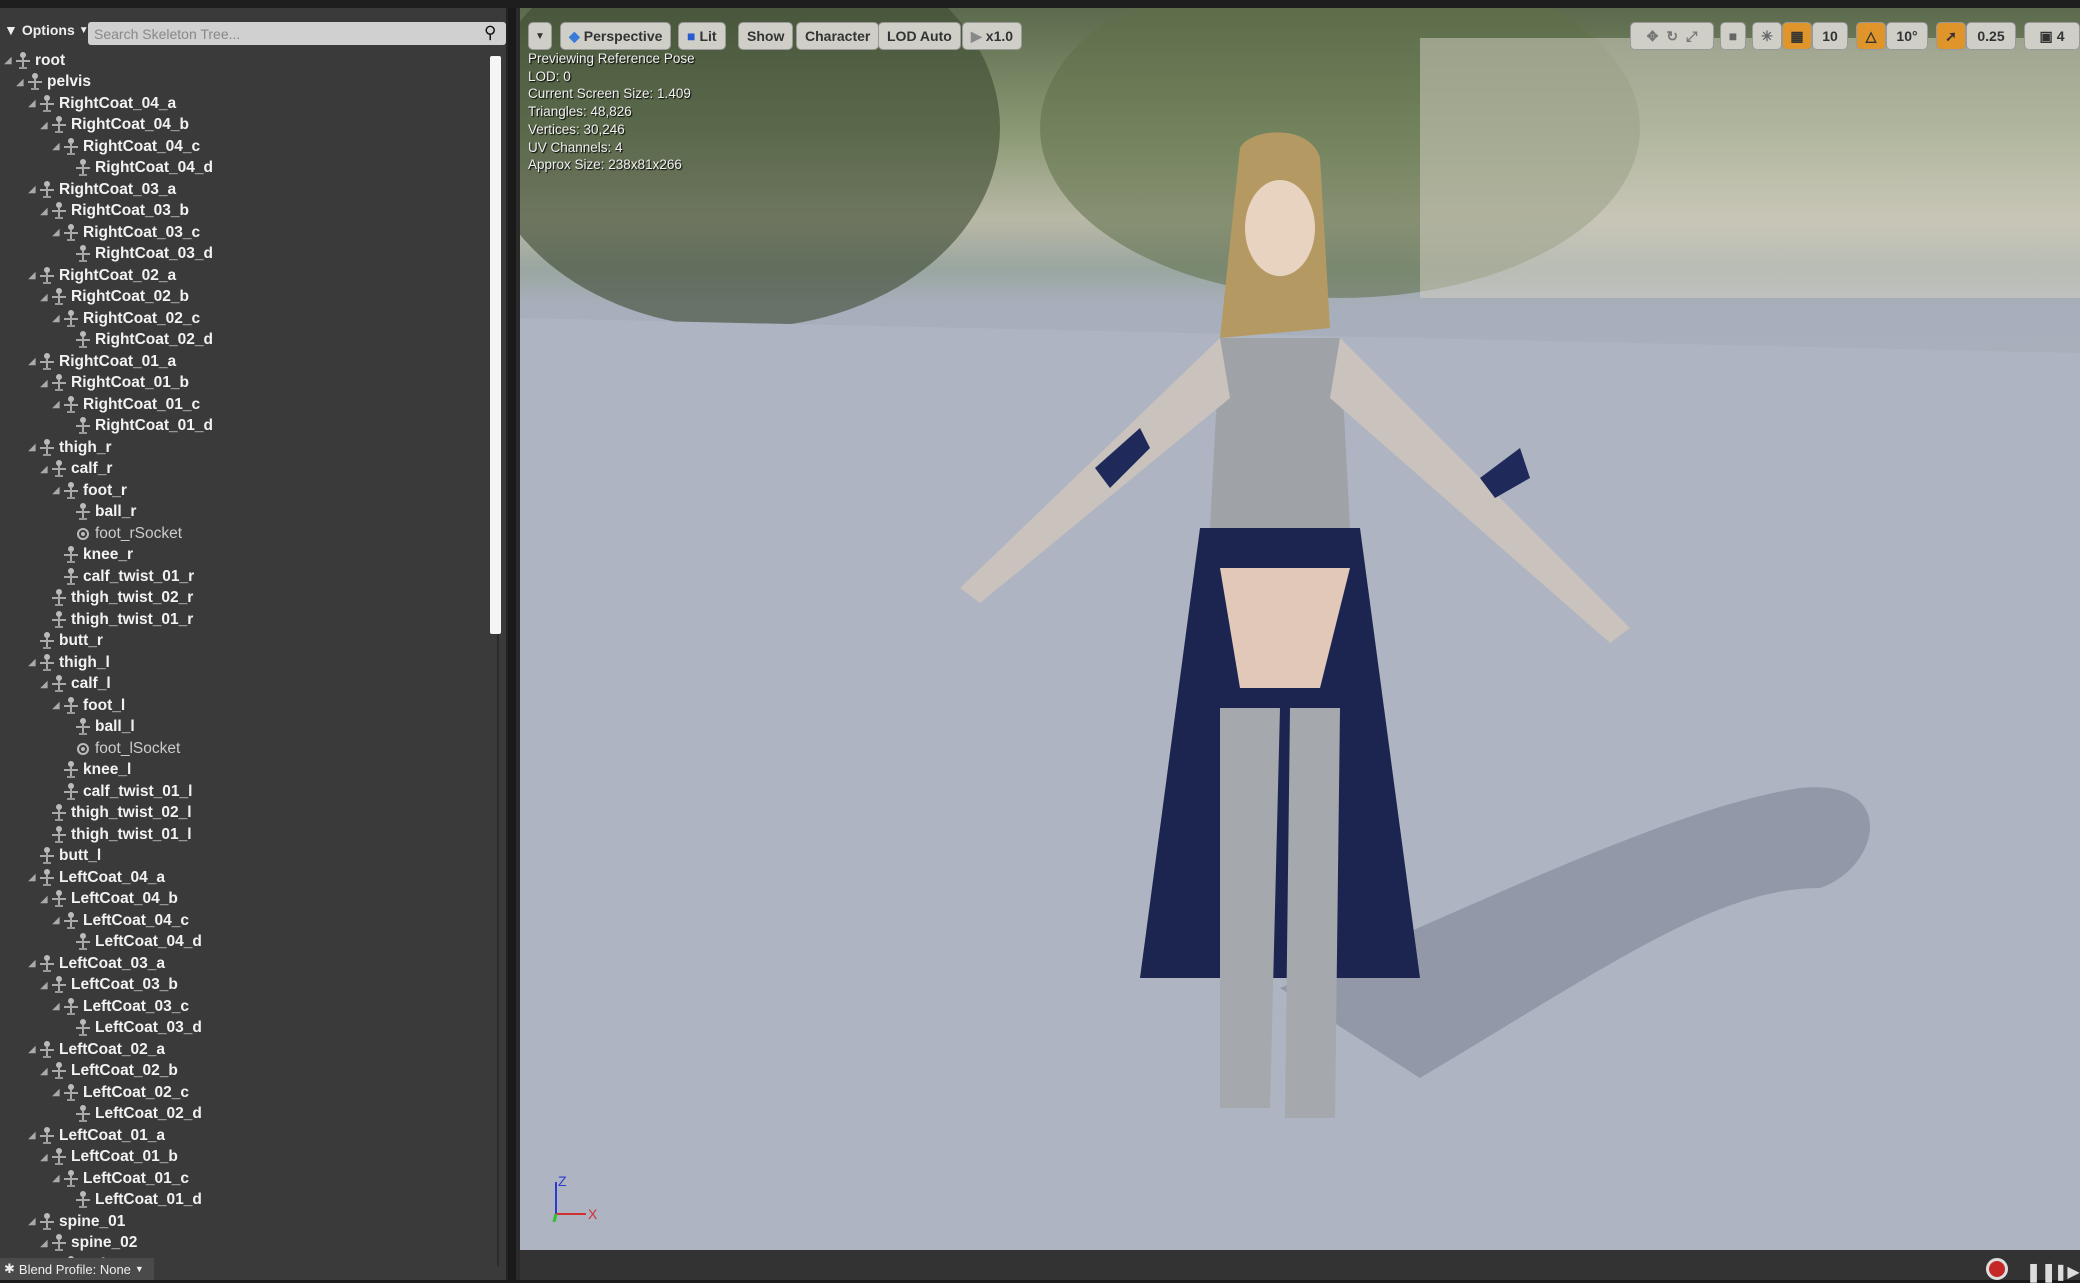  Describe the element at coordinates (87, 1243) in the screenshot. I see `tree-item-bone: ◢ spine_02` at that location.